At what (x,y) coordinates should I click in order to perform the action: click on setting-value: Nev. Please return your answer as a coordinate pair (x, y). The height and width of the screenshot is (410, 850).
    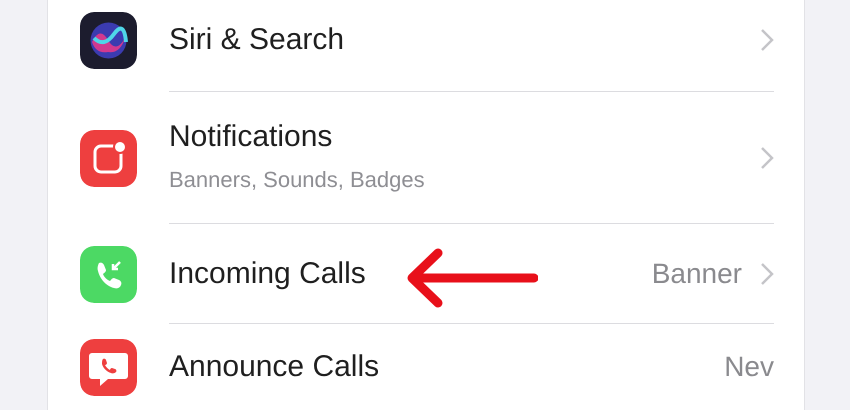
    Looking at the image, I should click on (749, 367).